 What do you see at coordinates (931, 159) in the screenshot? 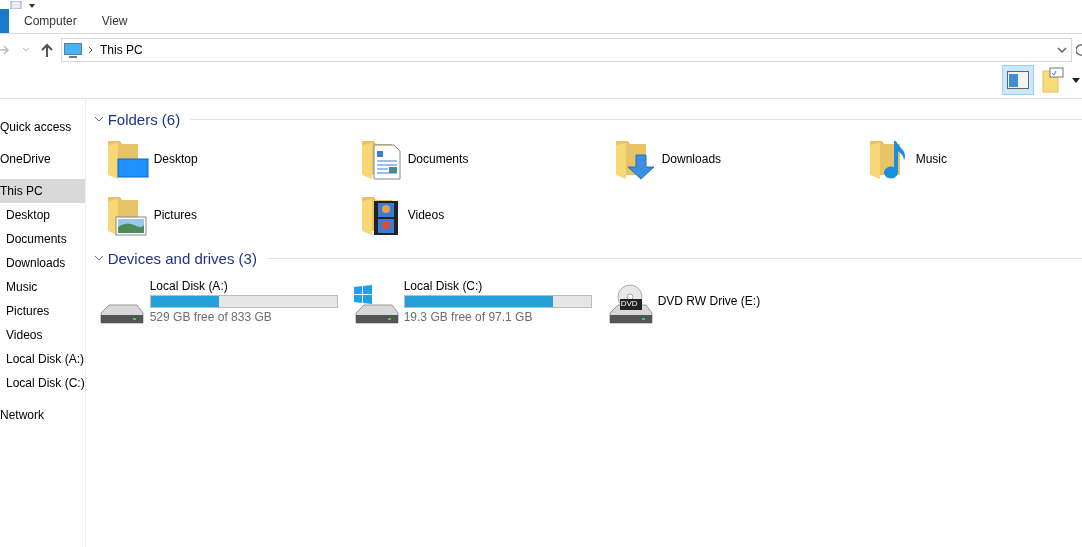
I see `folder-name: Music` at bounding box center [931, 159].